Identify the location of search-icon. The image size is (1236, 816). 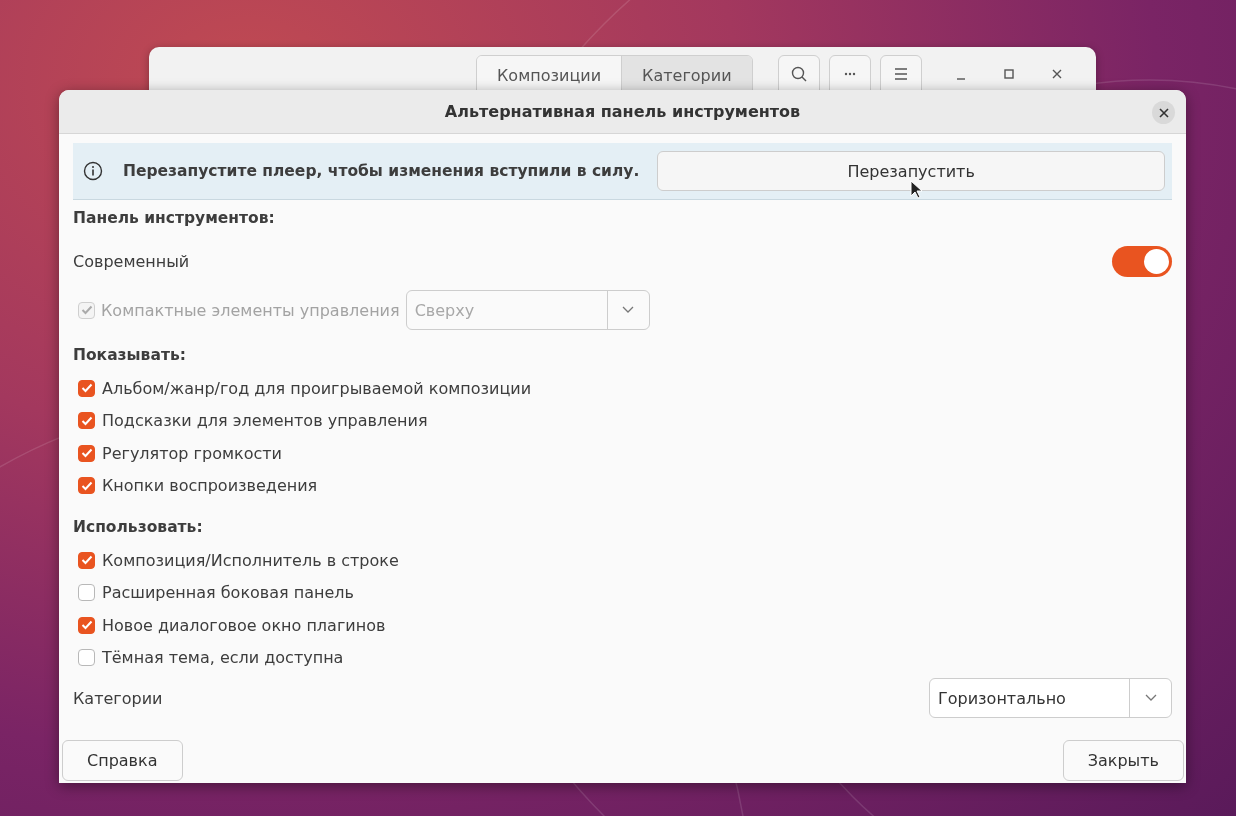
(798, 74).